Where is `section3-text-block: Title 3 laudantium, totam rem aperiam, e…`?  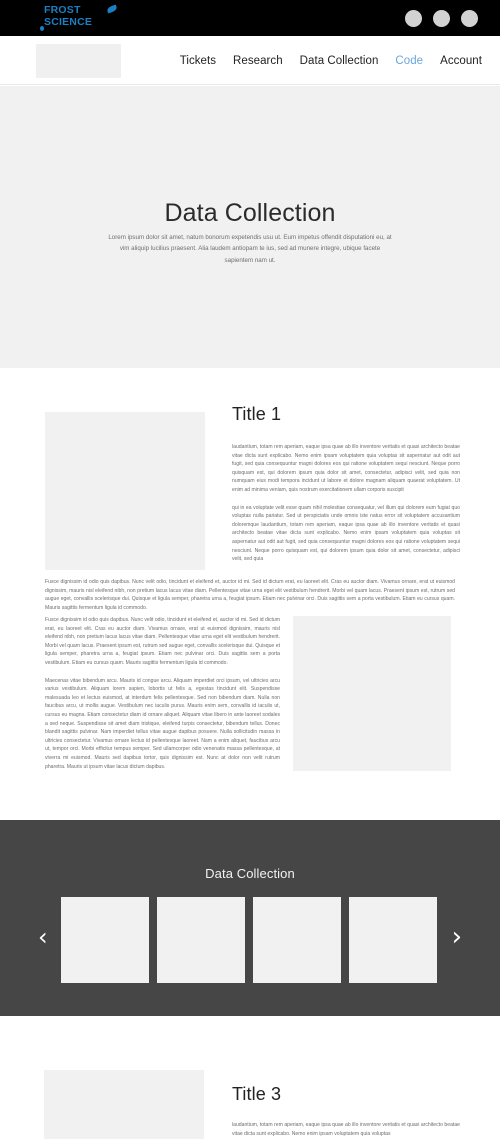
section3-text-block: Title 3 laudantium, totam rem aperiam, e… is located at coordinates (346, 1111).